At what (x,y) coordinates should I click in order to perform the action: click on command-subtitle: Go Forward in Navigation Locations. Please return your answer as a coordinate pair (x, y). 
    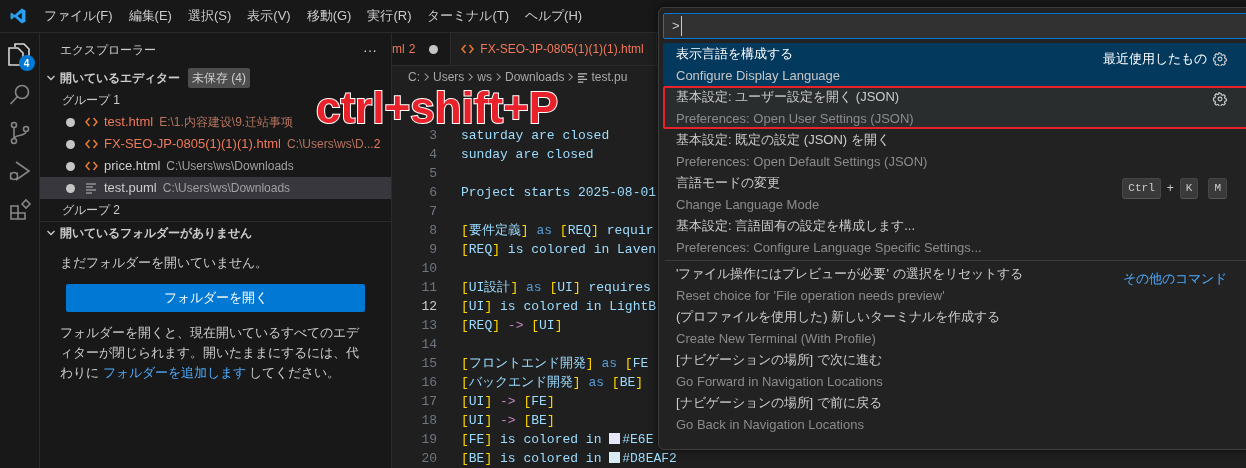
    Looking at the image, I should click on (780, 381).